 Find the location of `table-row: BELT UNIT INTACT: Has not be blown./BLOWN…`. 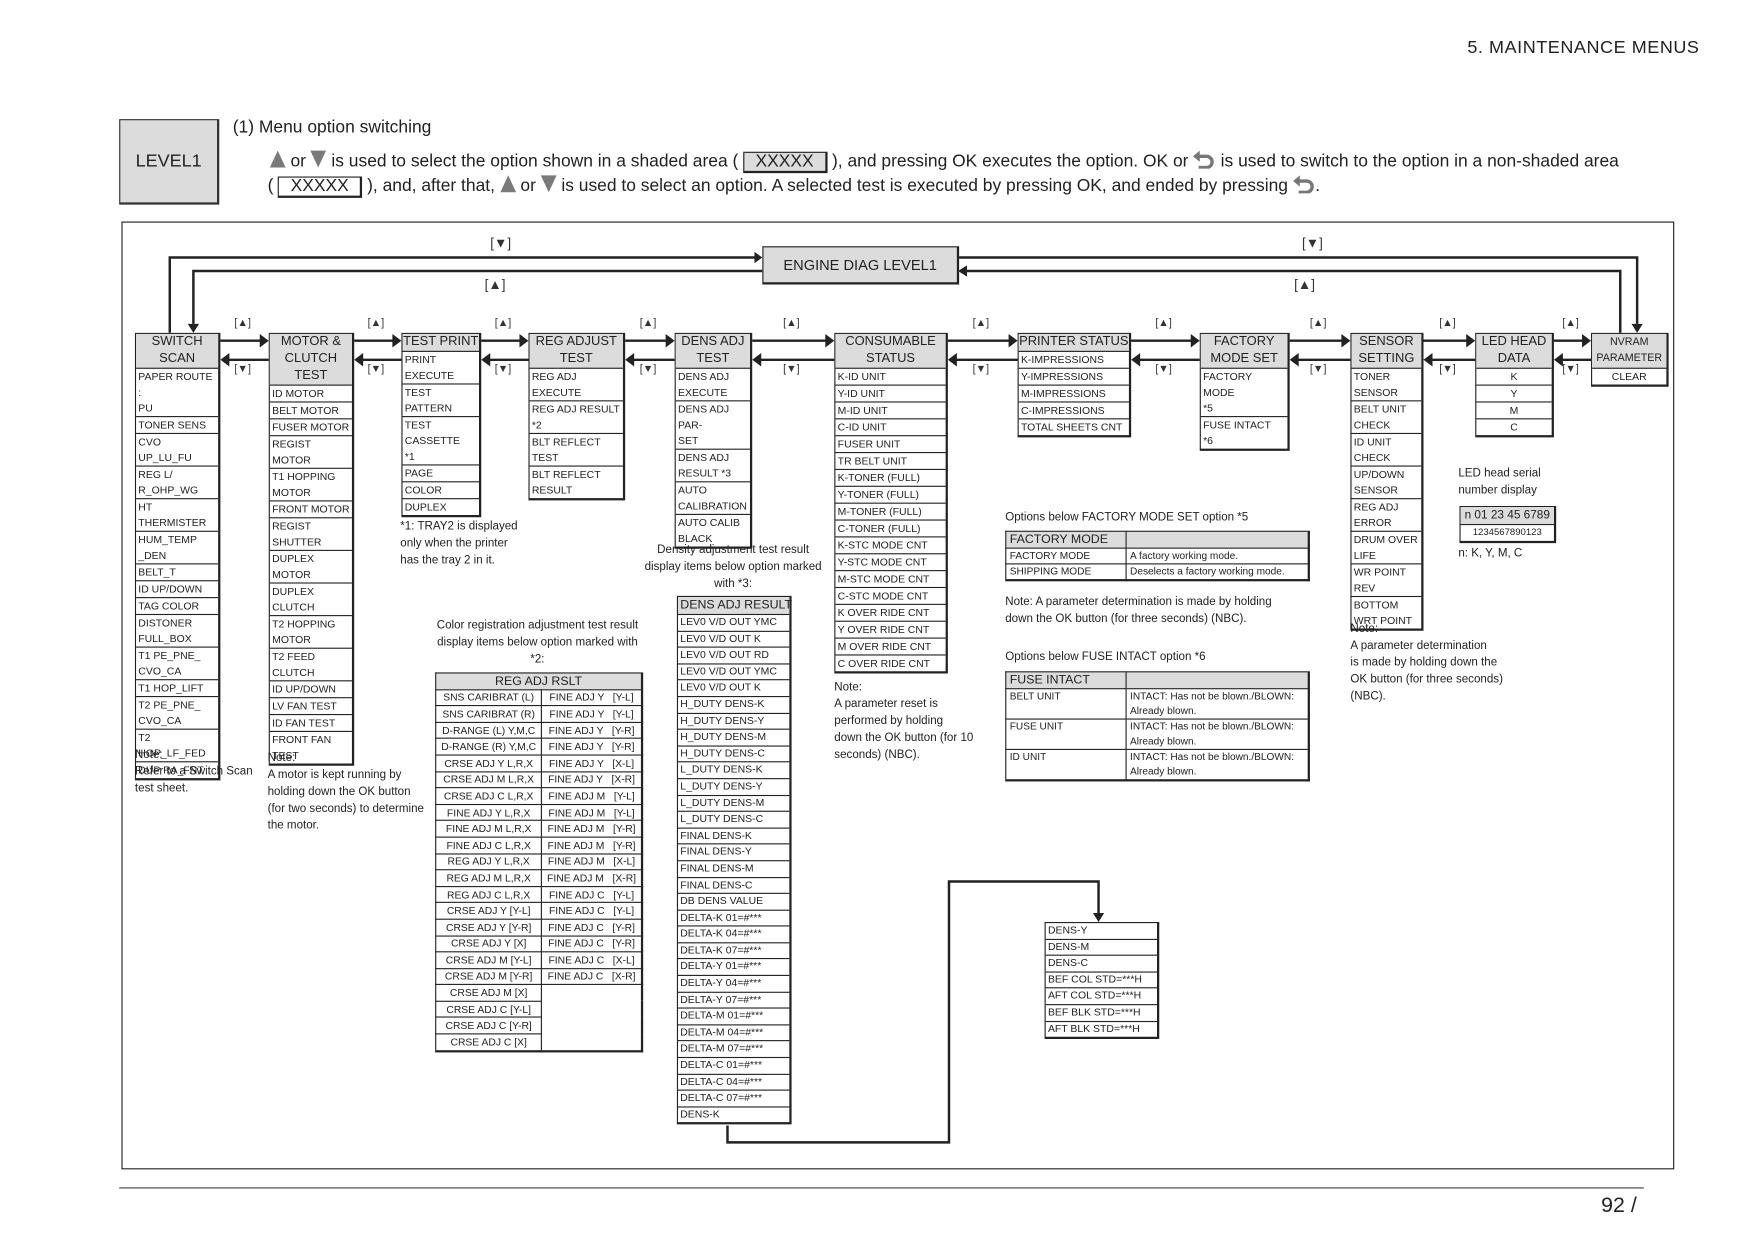

table-row: BELT UNIT INTACT: Has not be blown./BLOWN… is located at coordinates (1157, 703).